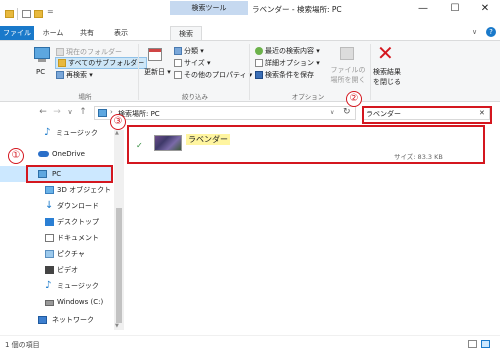 The width and height of the screenshot is (500, 351). Describe the element at coordinates (56, 190) in the screenshot. I see `sidebar-item-3d-objects: 3D オブジェクト` at that location.